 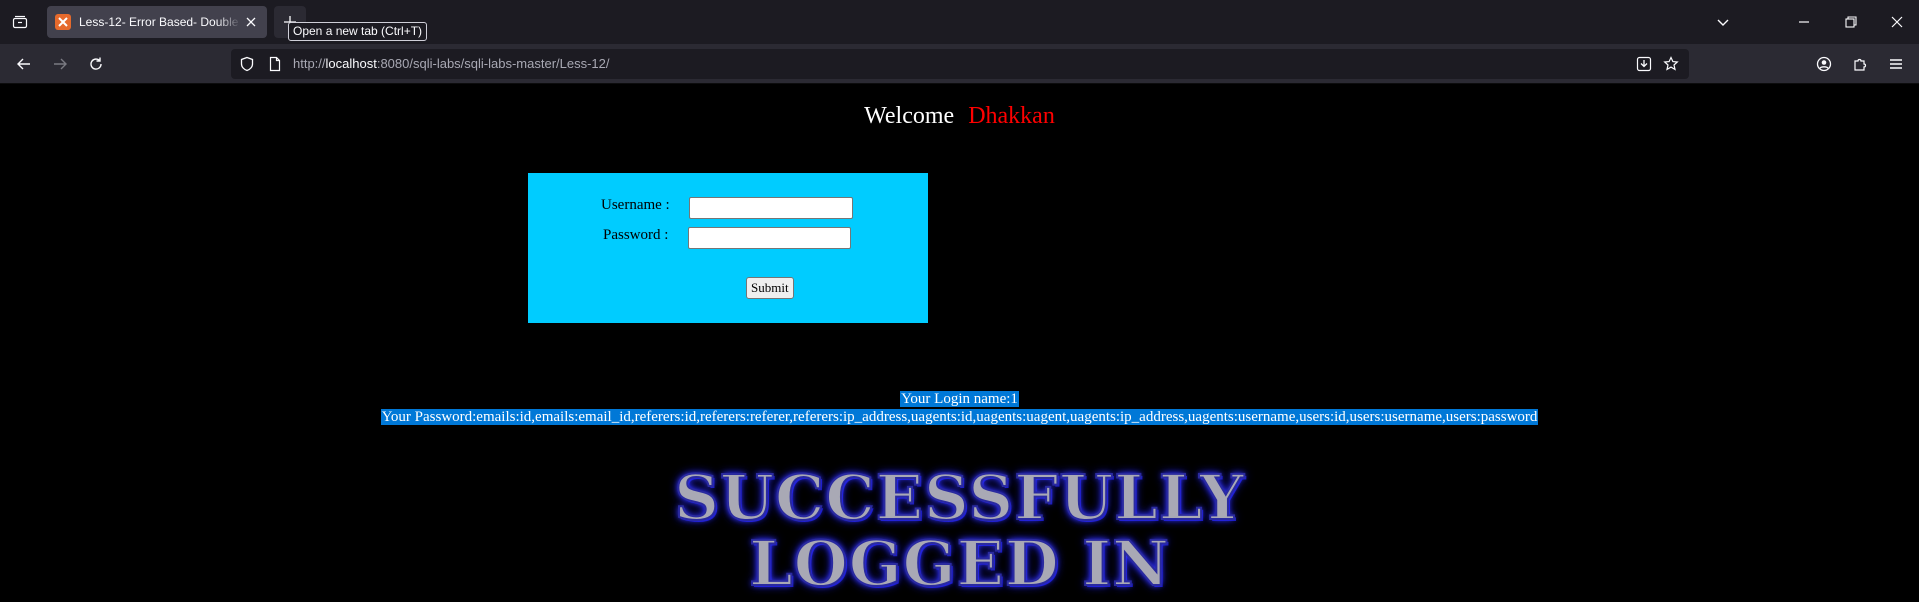 I want to click on username-label: Username :, so click(x=635, y=205).